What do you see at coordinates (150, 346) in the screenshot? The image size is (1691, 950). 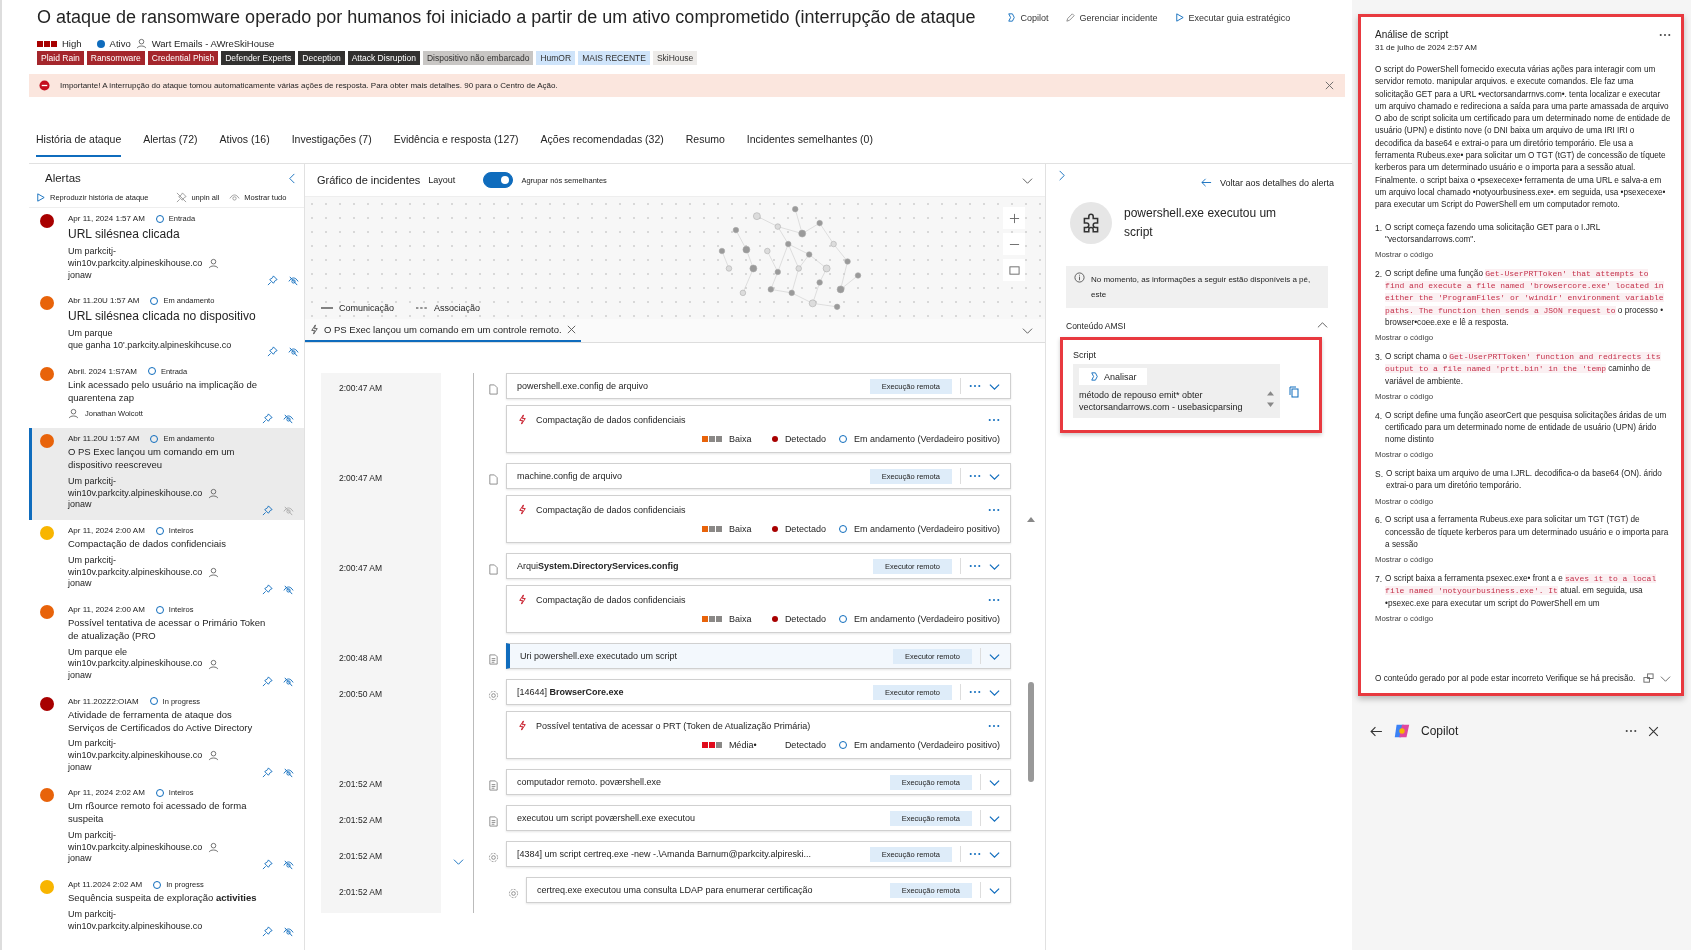 I see `device-name: que ganha 10'.parkcity.alpineskihcuse.co` at bounding box center [150, 346].